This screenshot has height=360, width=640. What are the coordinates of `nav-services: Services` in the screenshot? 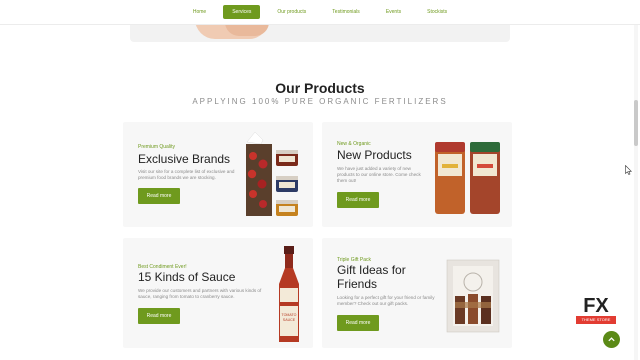 It's located at (242, 12).